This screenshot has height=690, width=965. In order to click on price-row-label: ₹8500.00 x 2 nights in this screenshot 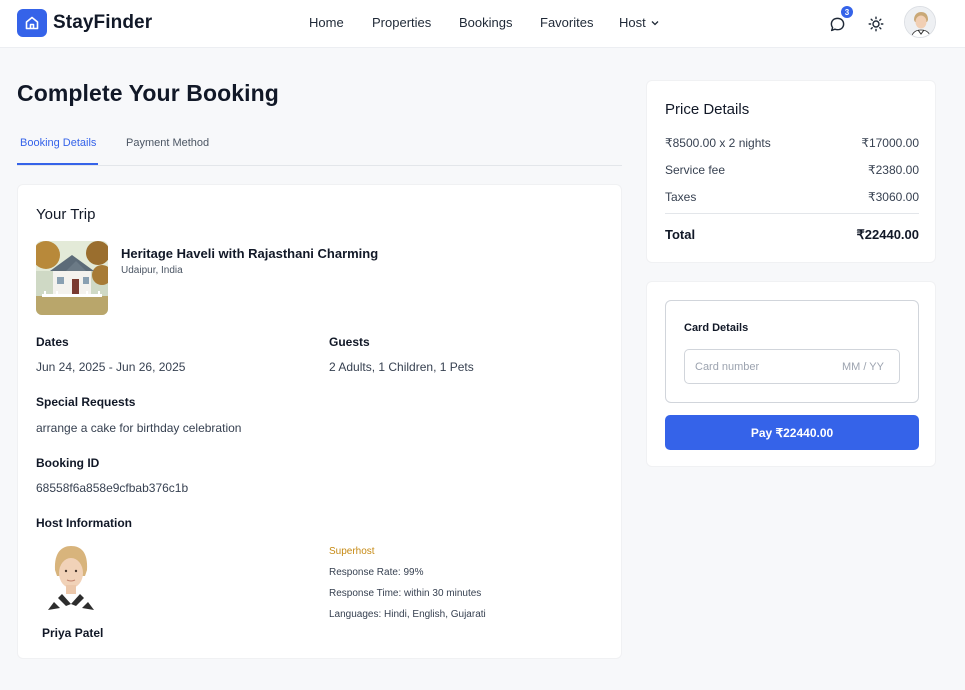, I will do `click(718, 143)`.